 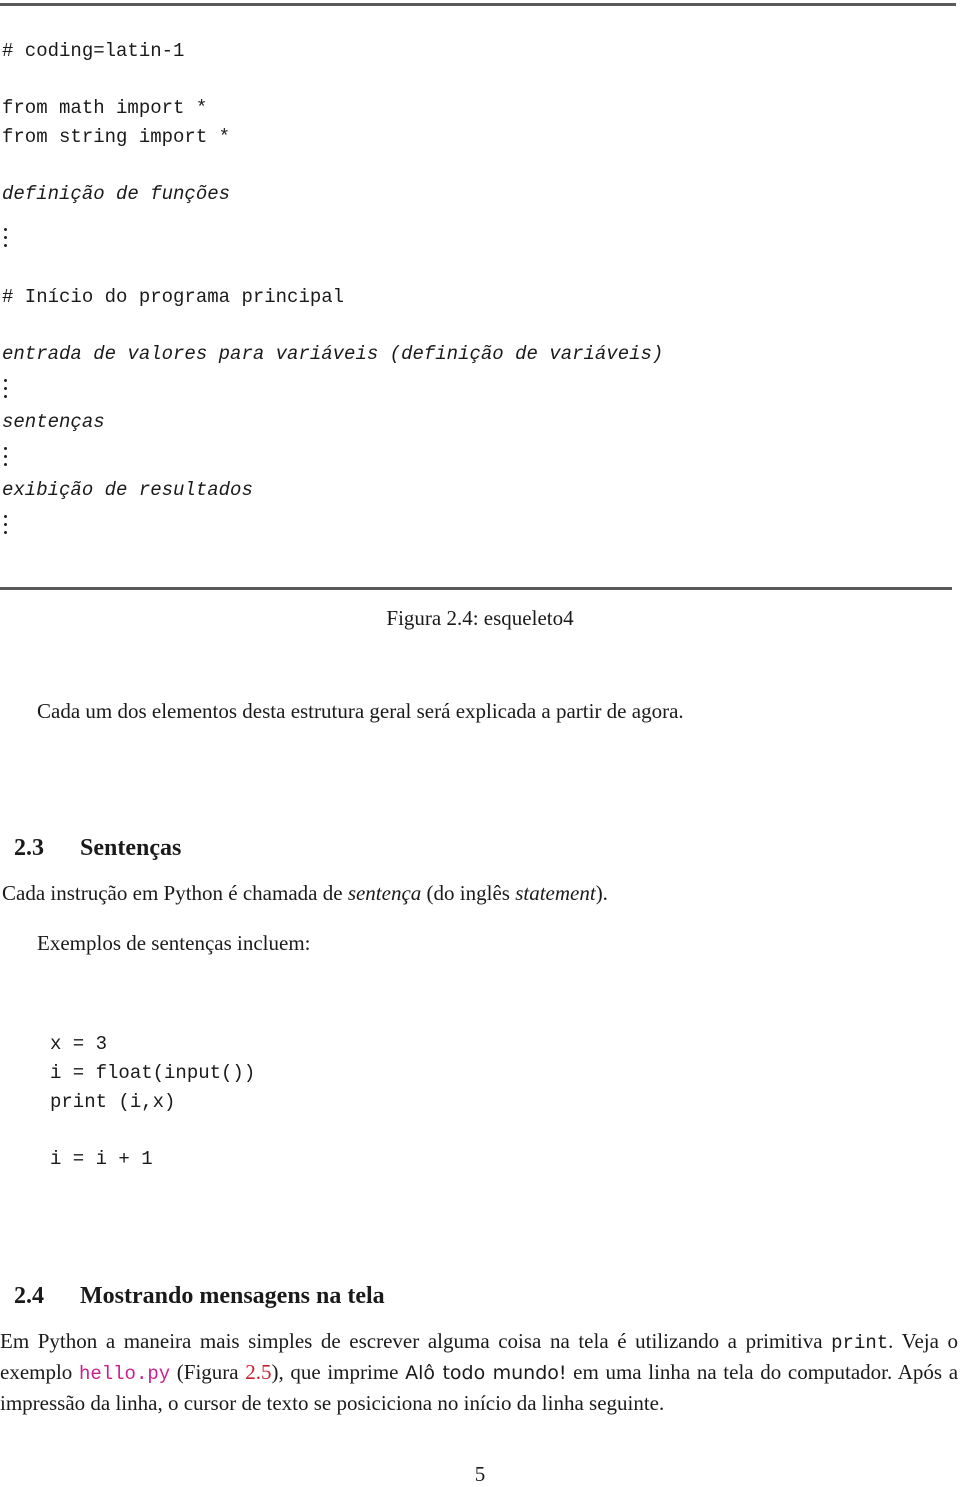 What do you see at coordinates (480, 1474) in the screenshot?
I see `page-number: 5` at bounding box center [480, 1474].